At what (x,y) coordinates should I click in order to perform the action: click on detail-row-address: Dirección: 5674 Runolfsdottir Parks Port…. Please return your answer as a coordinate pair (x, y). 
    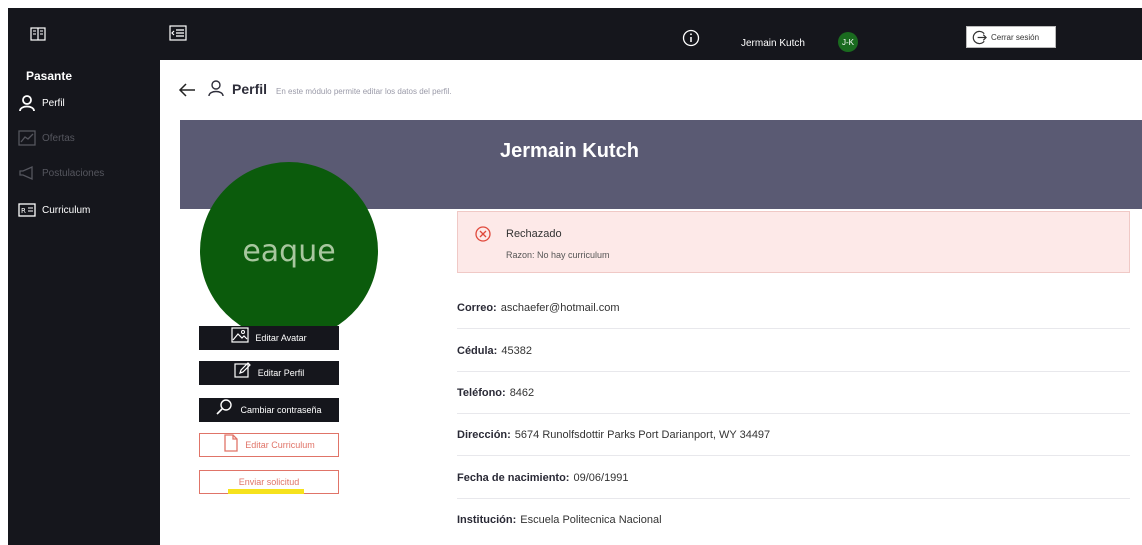
    Looking at the image, I should click on (793, 435).